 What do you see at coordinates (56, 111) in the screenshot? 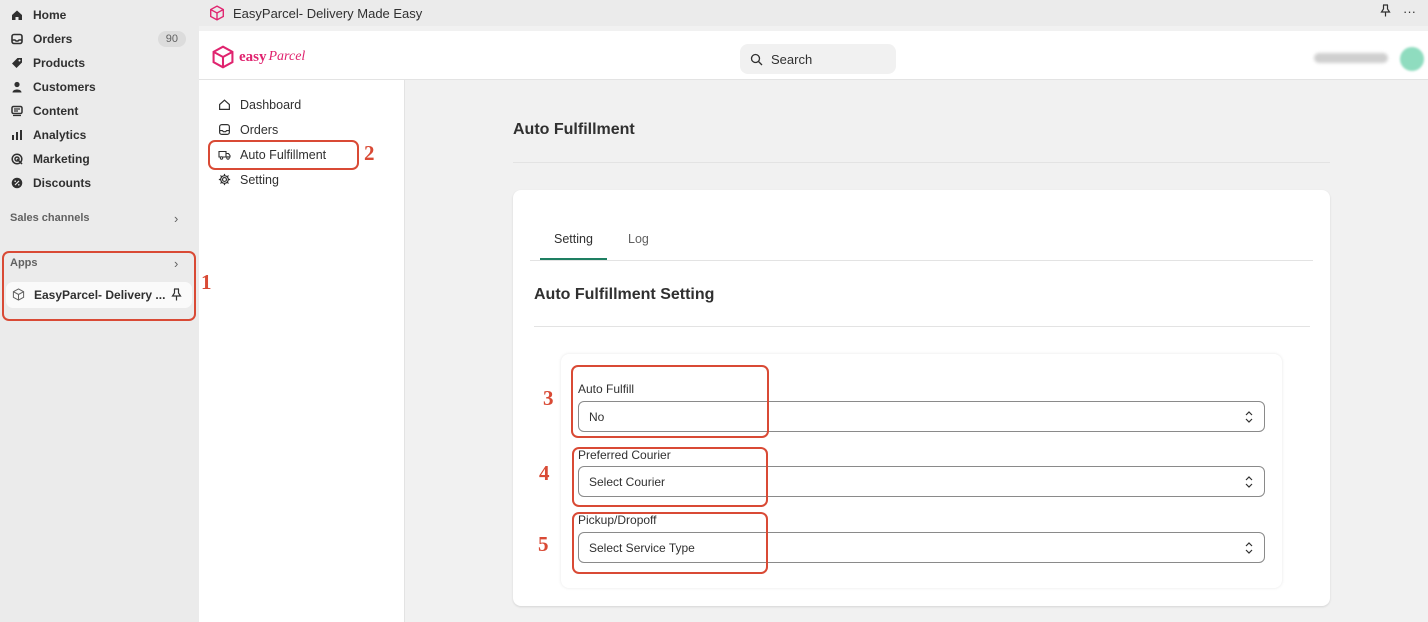
I see `nav-item-label: Content` at bounding box center [56, 111].